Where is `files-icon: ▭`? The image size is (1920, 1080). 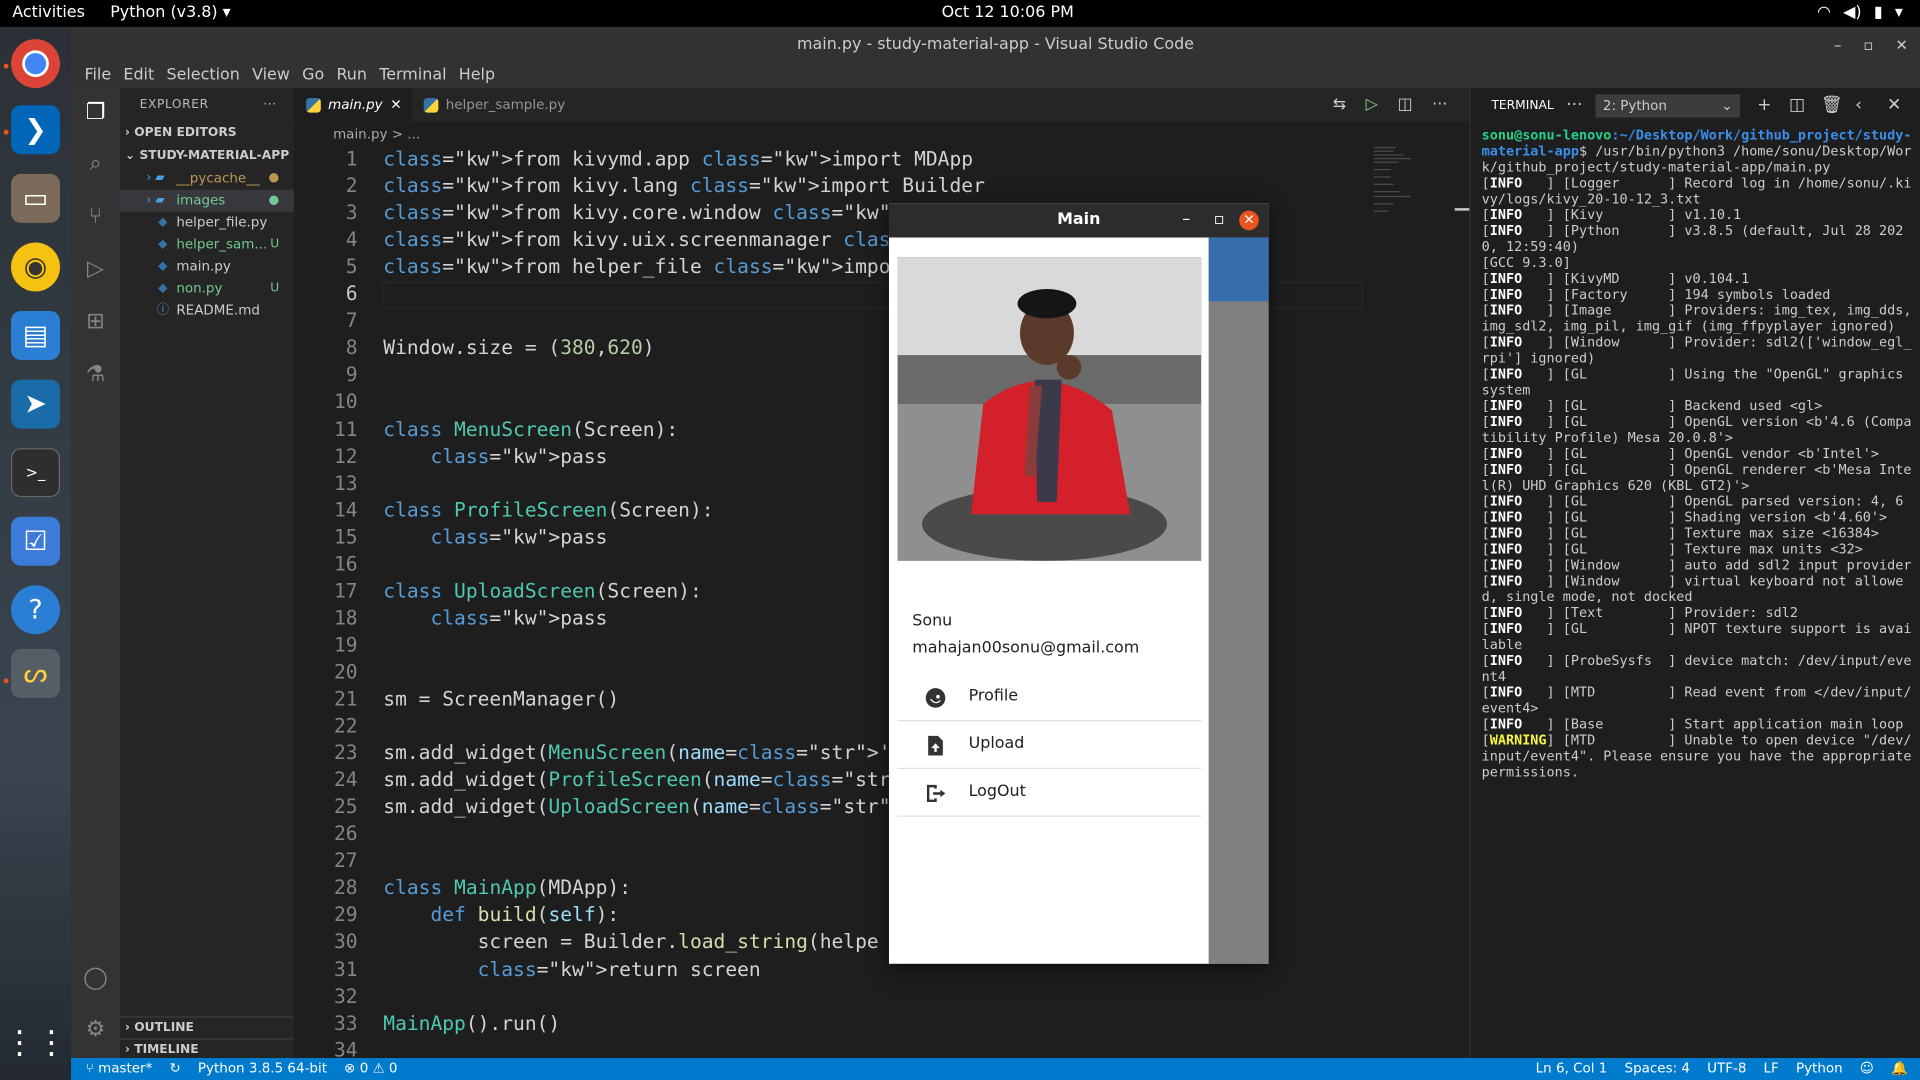
files-icon: ▭ is located at coordinates (36, 198).